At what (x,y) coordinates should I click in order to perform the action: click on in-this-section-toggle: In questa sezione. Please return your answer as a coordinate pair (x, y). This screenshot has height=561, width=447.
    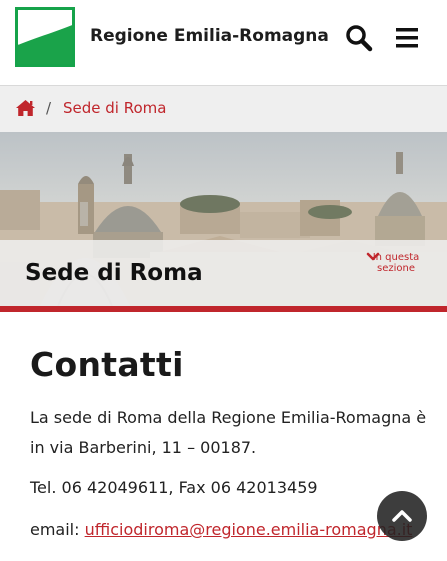
    Looking at the image, I should click on (396, 263).